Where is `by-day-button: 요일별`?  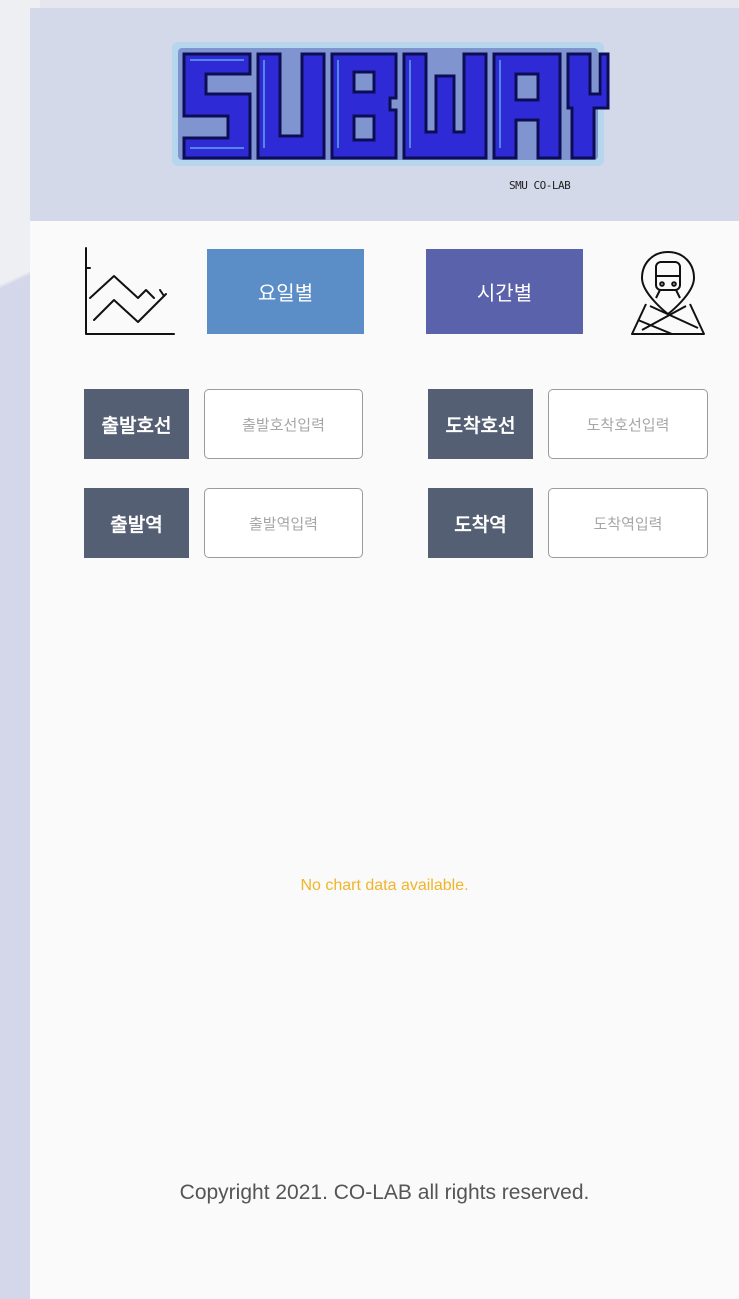
by-day-button: 요일별 is located at coordinates (285, 291).